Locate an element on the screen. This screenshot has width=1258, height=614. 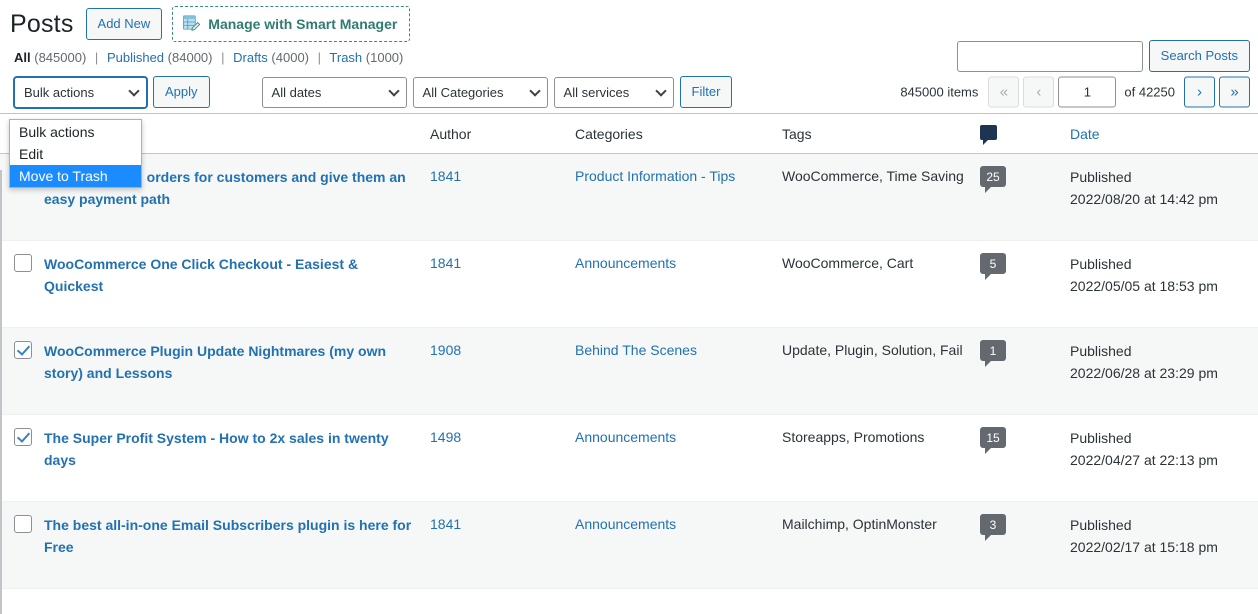
comment-count-bubble: 15 is located at coordinates (993, 440).